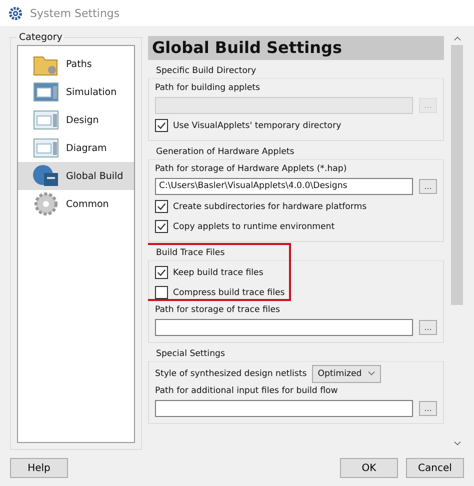 The image size is (474, 486). What do you see at coordinates (76, 120) in the screenshot?
I see `category-item: Design` at bounding box center [76, 120].